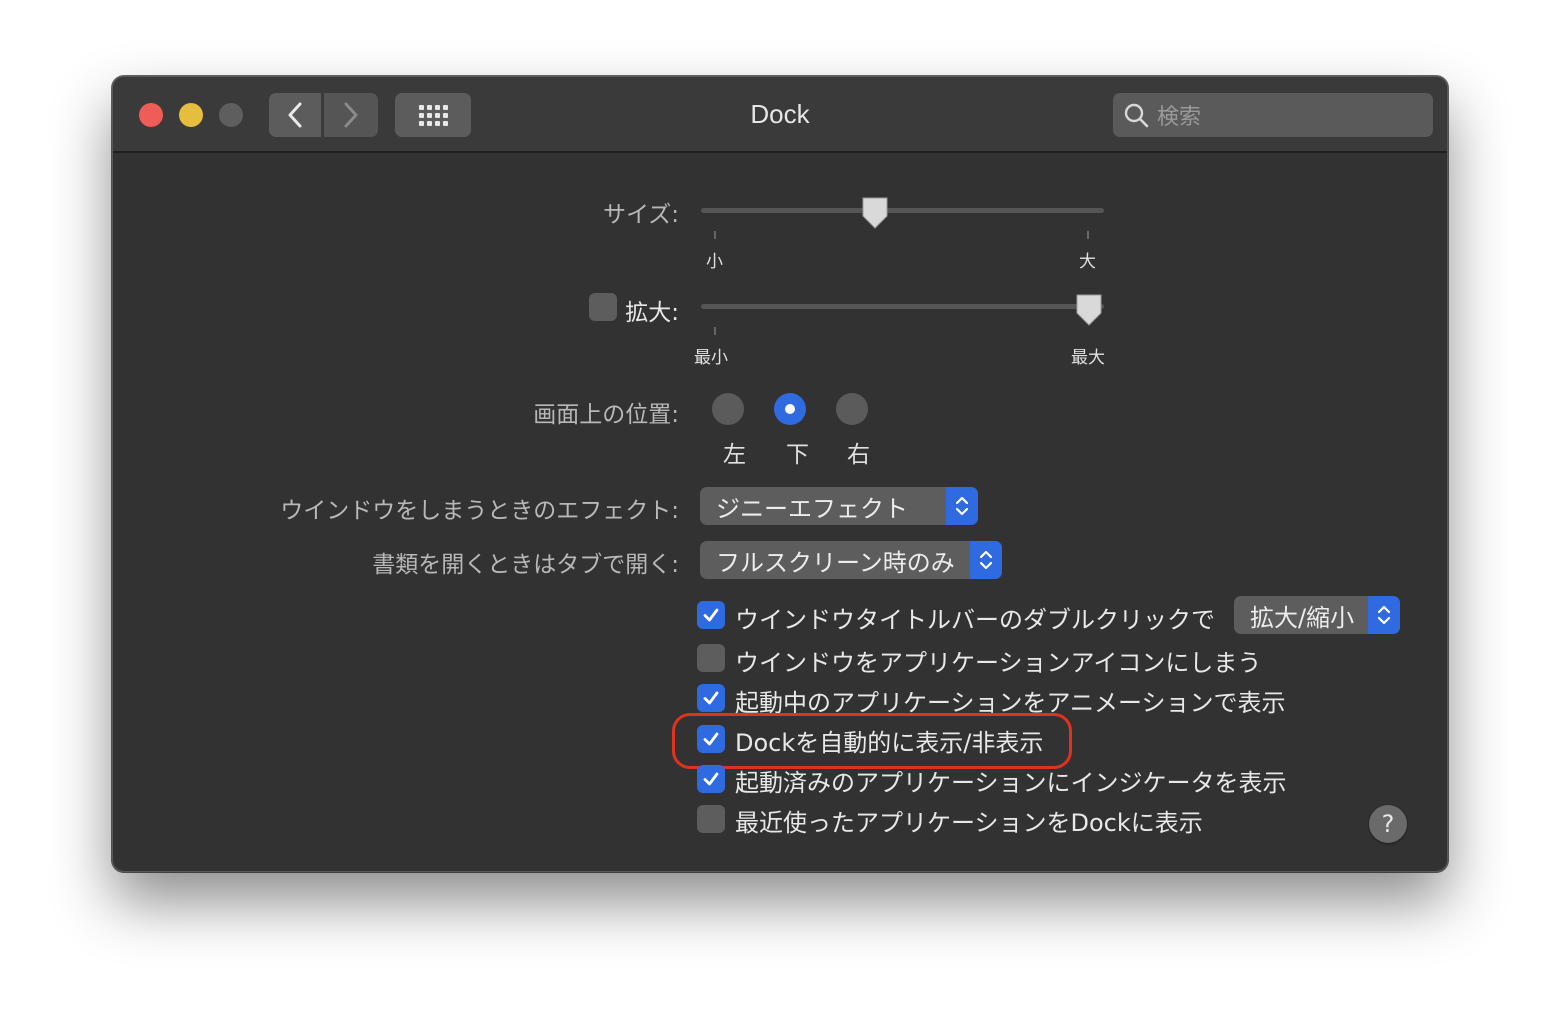  What do you see at coordinates (715, 235) in the screenshot?
I see `size-tick-min` at bounding box center [715, 235].